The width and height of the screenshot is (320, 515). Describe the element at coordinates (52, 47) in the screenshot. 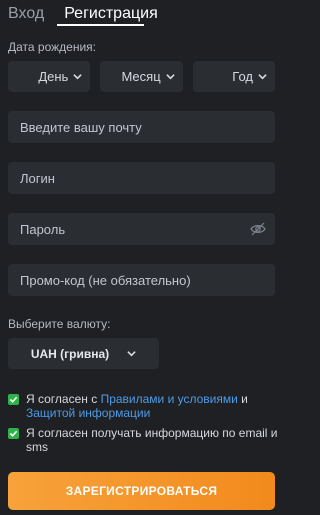

I see `dob-label: Дата рождения:` at that location.